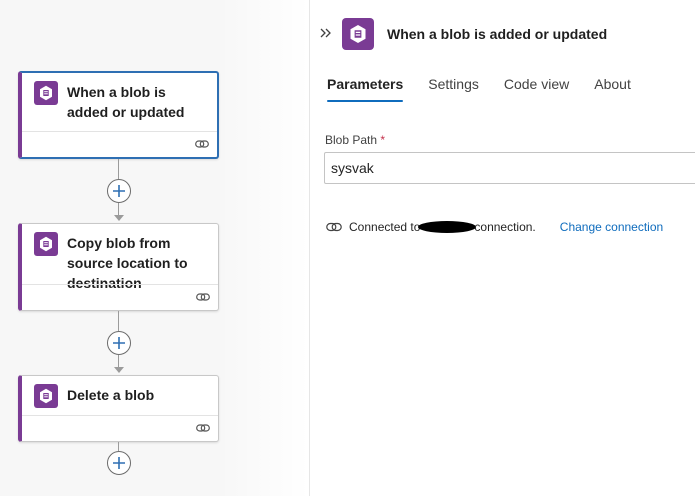  What do you see at coordinates (264, 248) in the screenshot?
I see `canvas-edge-fade` at bounding box center [264, 248].